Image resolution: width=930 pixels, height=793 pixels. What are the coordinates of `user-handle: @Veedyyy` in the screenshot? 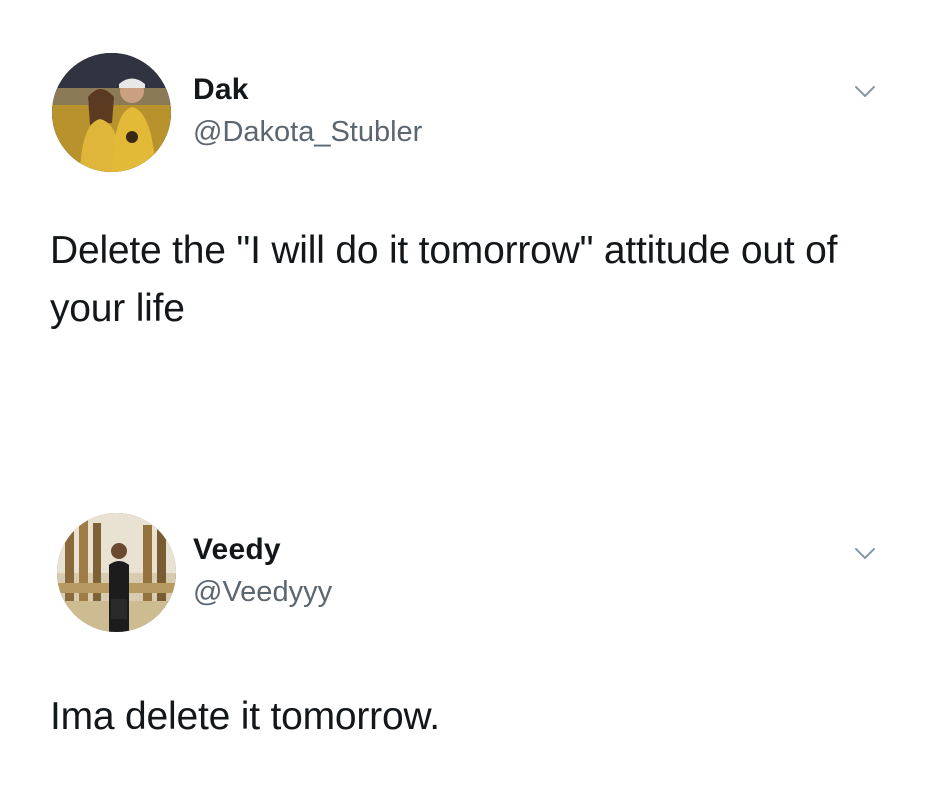 It's located at (262, 592).